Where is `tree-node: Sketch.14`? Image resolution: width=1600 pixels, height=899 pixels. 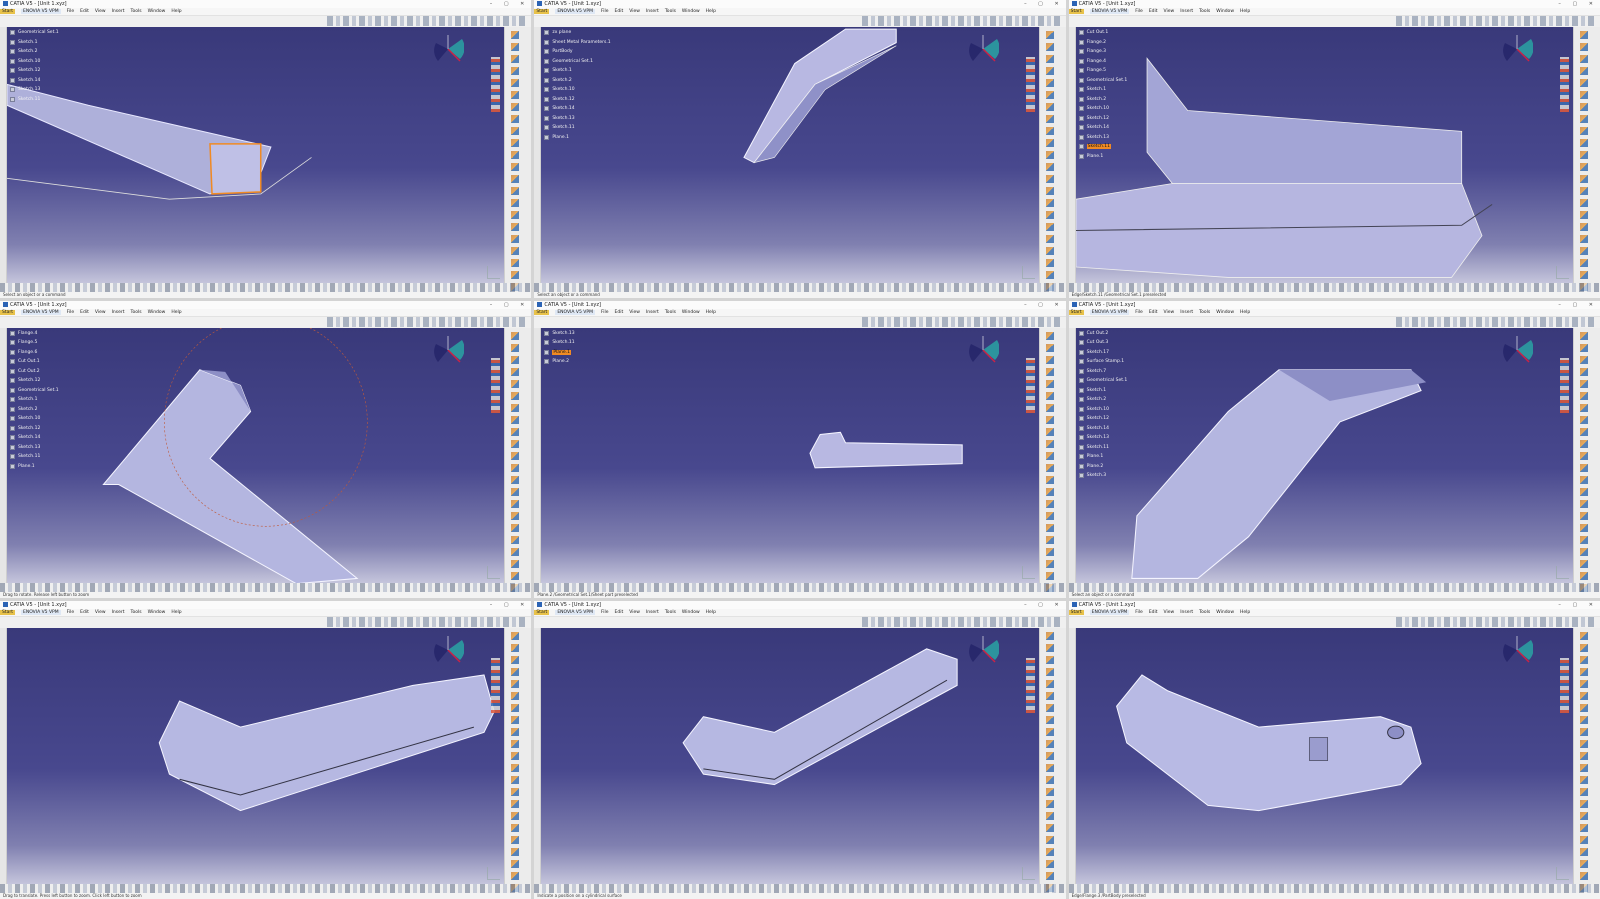
tree-node: Sketch.14 is located at coordinates (1102, 429).